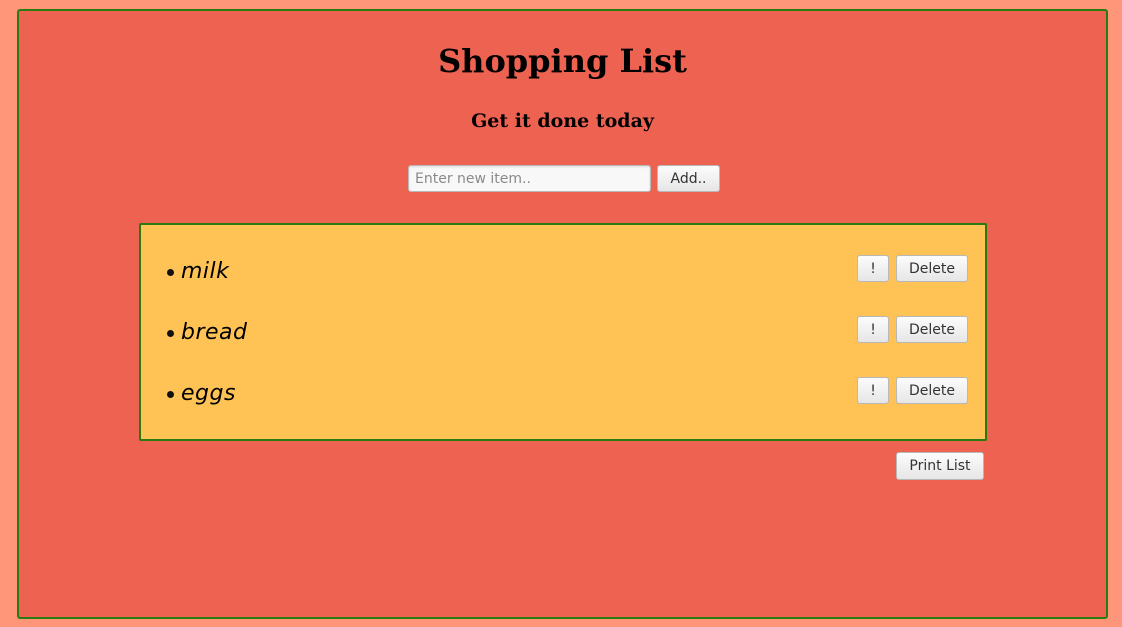 The image size is (1122, 627). What do you see at coordinates (563, 397) in the screenshot?
I see `list-item: eggs ! Delete` at bounding box center [563, 397].